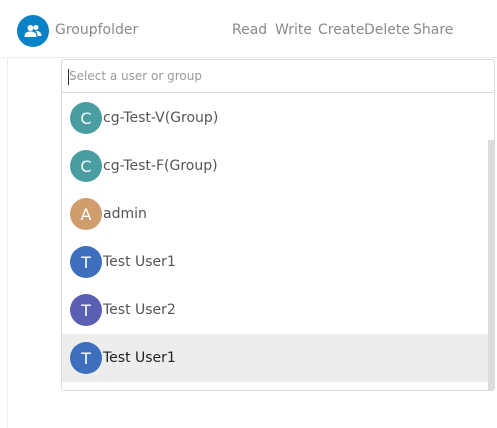 The height and width of the screenshot is (428, 497). Describe the element at coordinates (275, 214) in the screenshot. I see `list-item: Aadmin` at that location.